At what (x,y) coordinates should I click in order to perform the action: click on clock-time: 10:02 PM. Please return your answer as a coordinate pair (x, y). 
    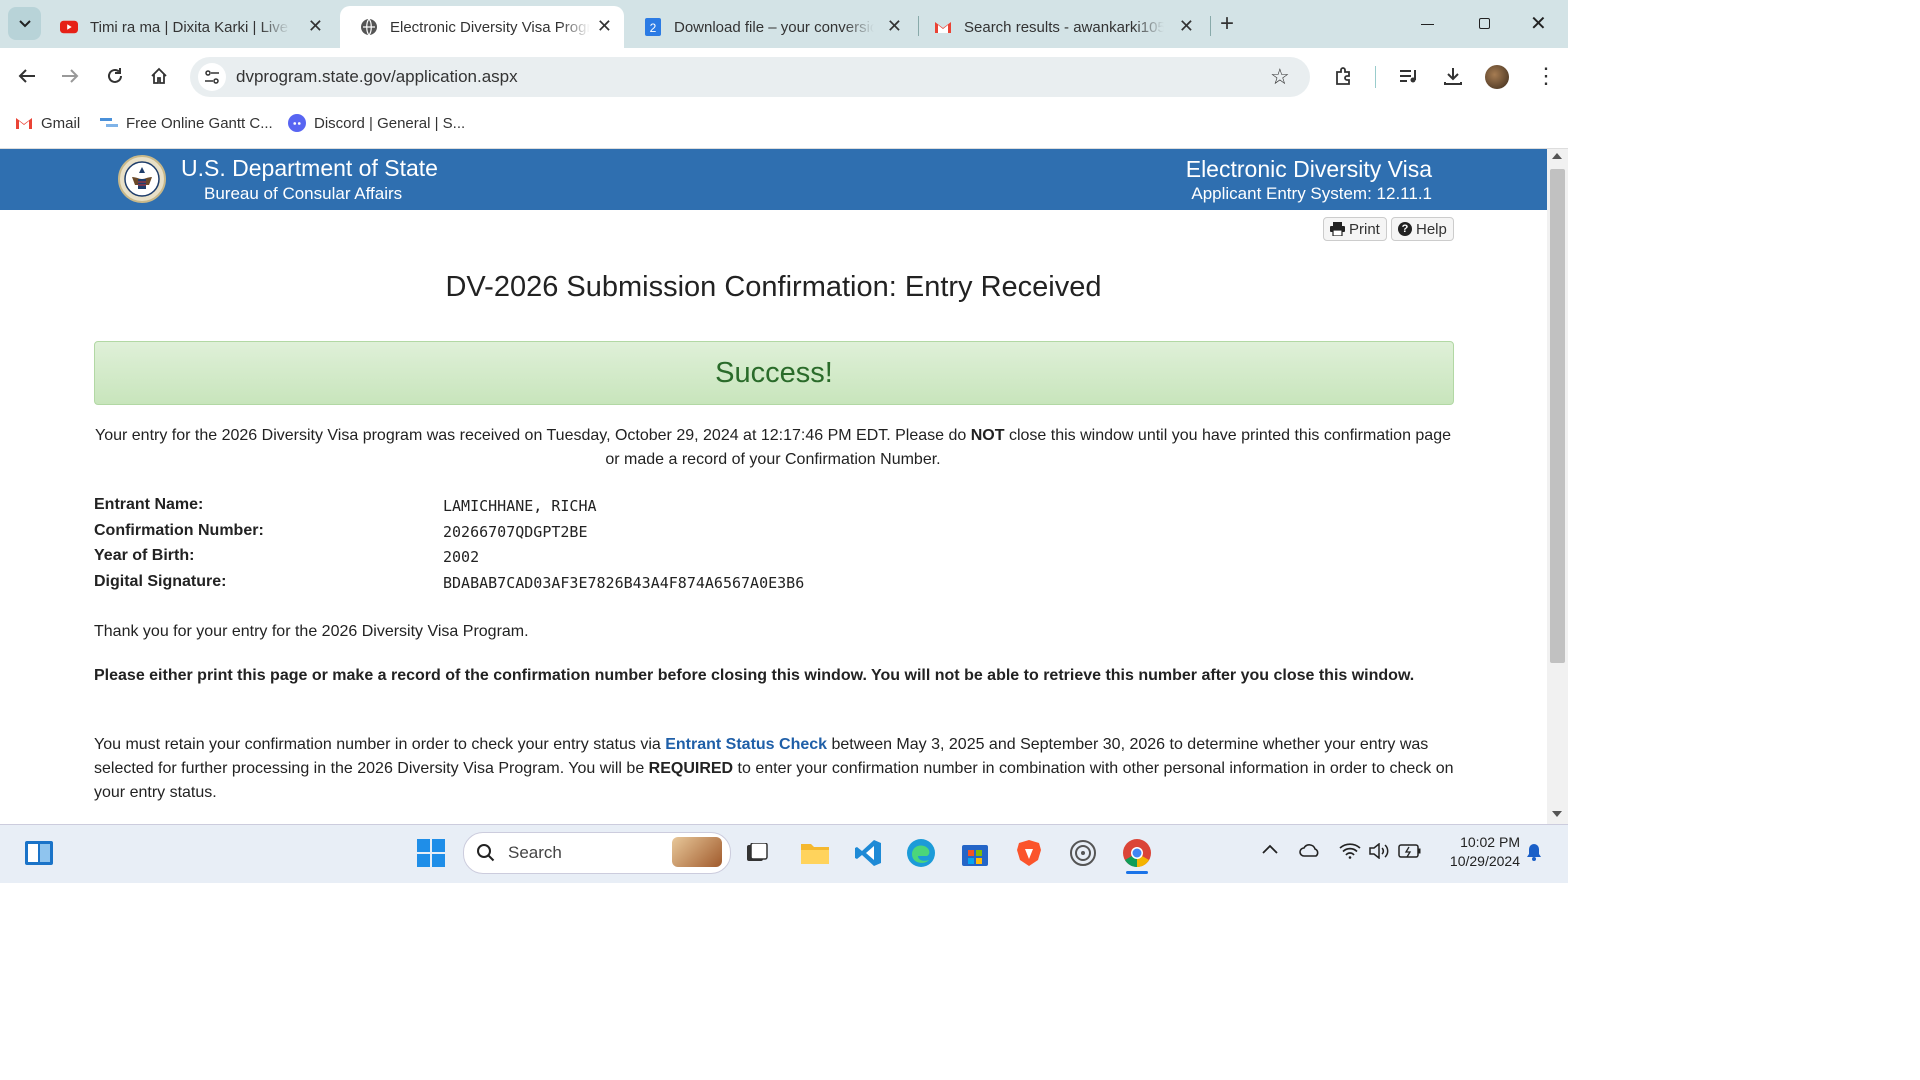
    Looking at the image, I should click on (1490, 842).